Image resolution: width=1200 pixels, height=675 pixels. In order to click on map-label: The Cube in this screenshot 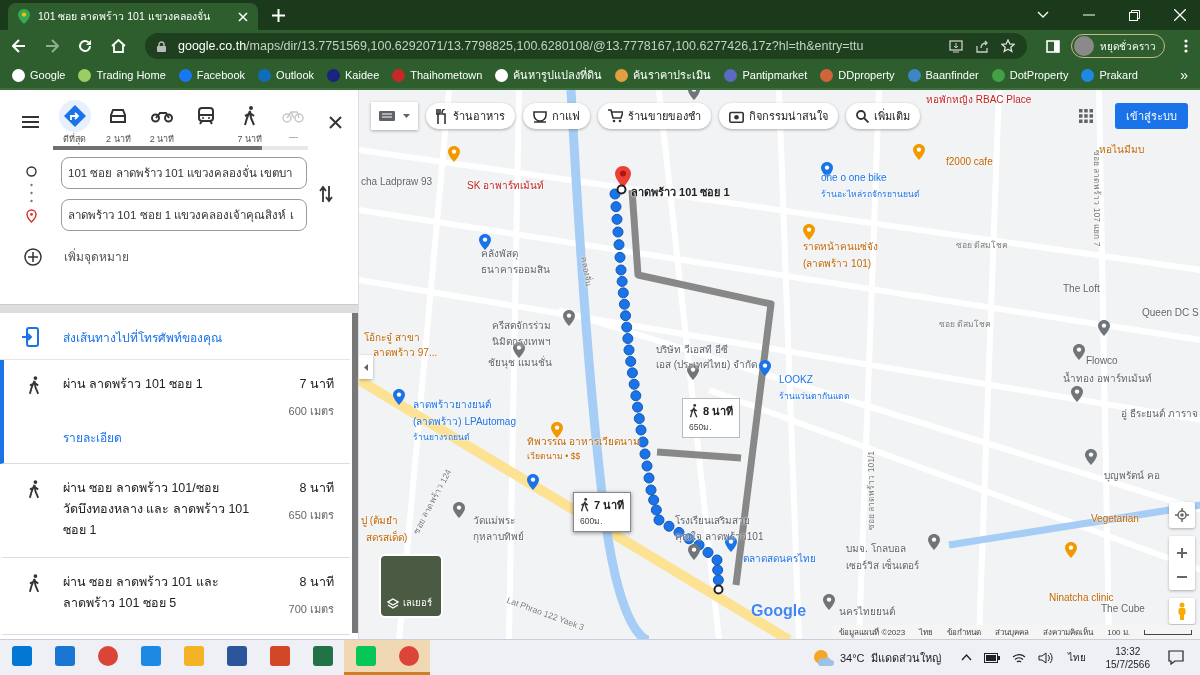, I will do `click(1123, 608)`.